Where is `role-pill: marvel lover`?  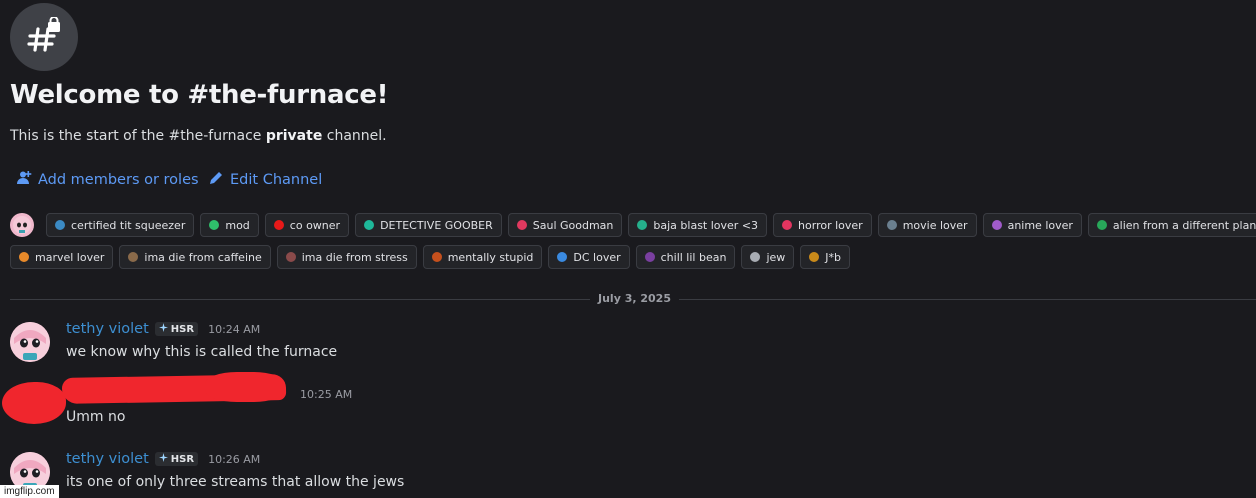 role-pill: marvel lover is located at coordinates (62, 257).